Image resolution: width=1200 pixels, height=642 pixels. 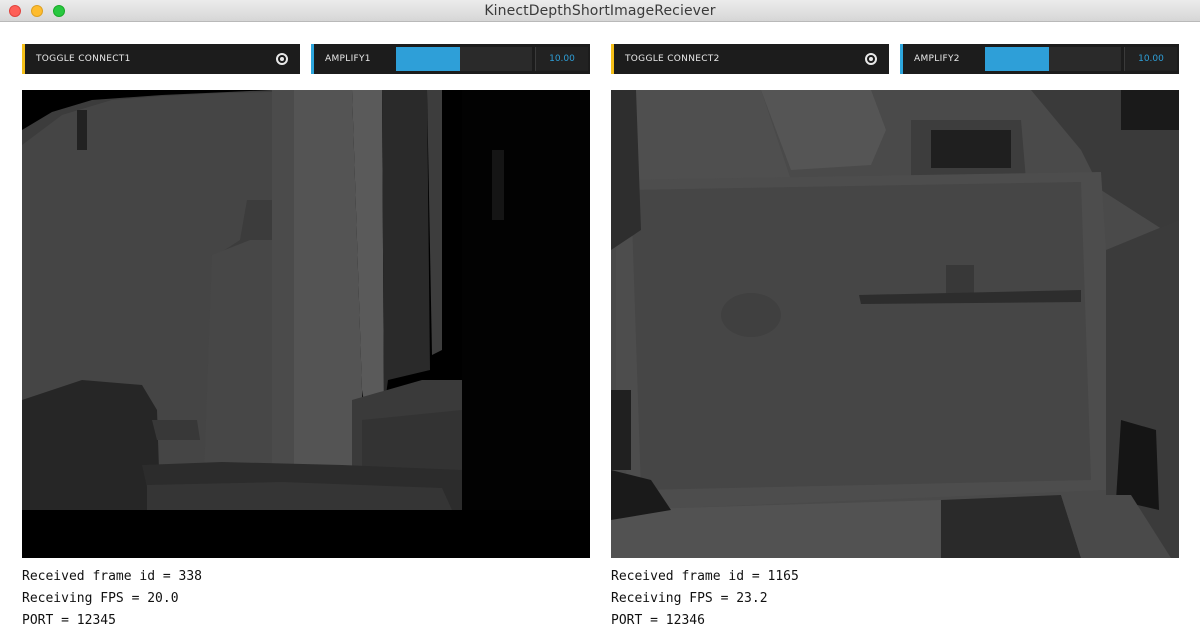 What do you see at coordinates (705, 576) in the screenshot?
I see `frame-id-2-text: Received frame id = 1165` at bounding box center [705, 576].